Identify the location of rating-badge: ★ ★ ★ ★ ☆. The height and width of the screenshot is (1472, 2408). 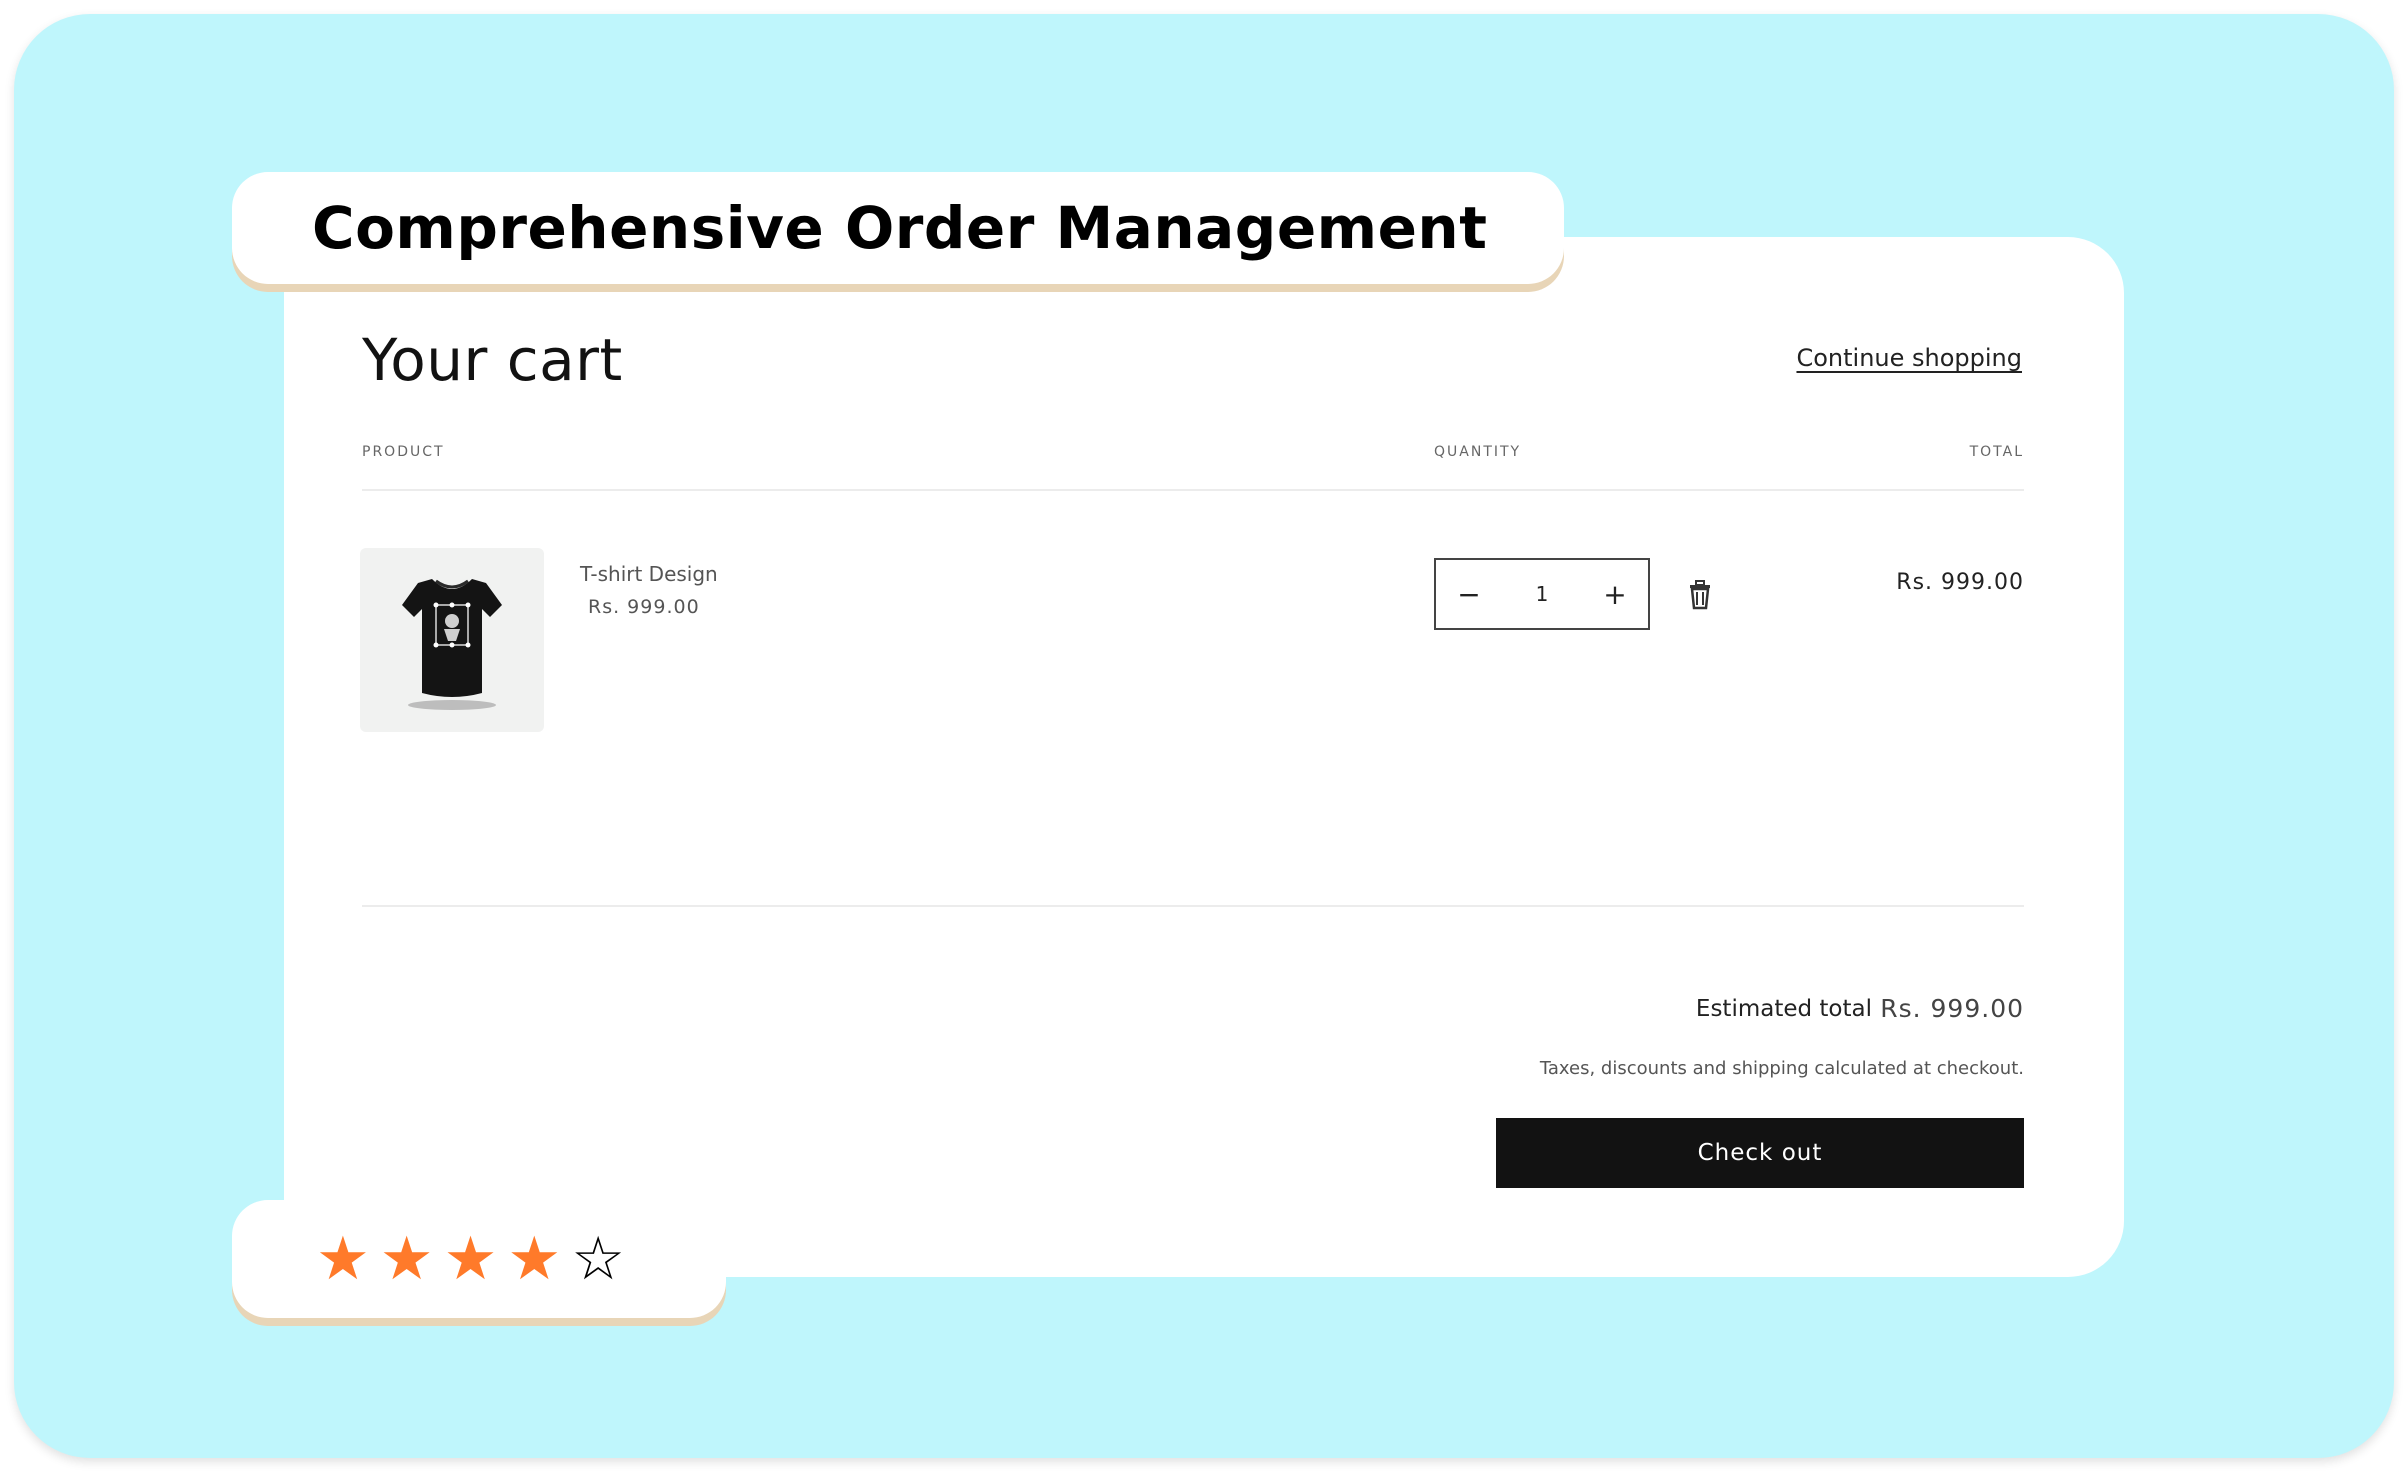
(479, 1259).